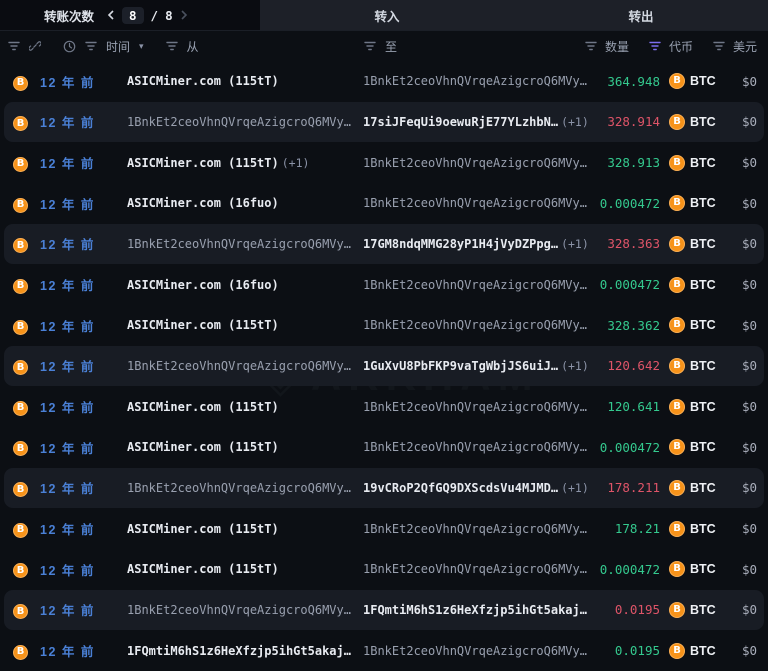 The height and width of the screenshot is (671, 768). What do you see at coordinates (477, 366) in the screenshot?
I see `row-to-address: 1GuXvU8PbFKP9vaTgWbjJS6uiJ… (+1)` at bounding box center [477, 366].